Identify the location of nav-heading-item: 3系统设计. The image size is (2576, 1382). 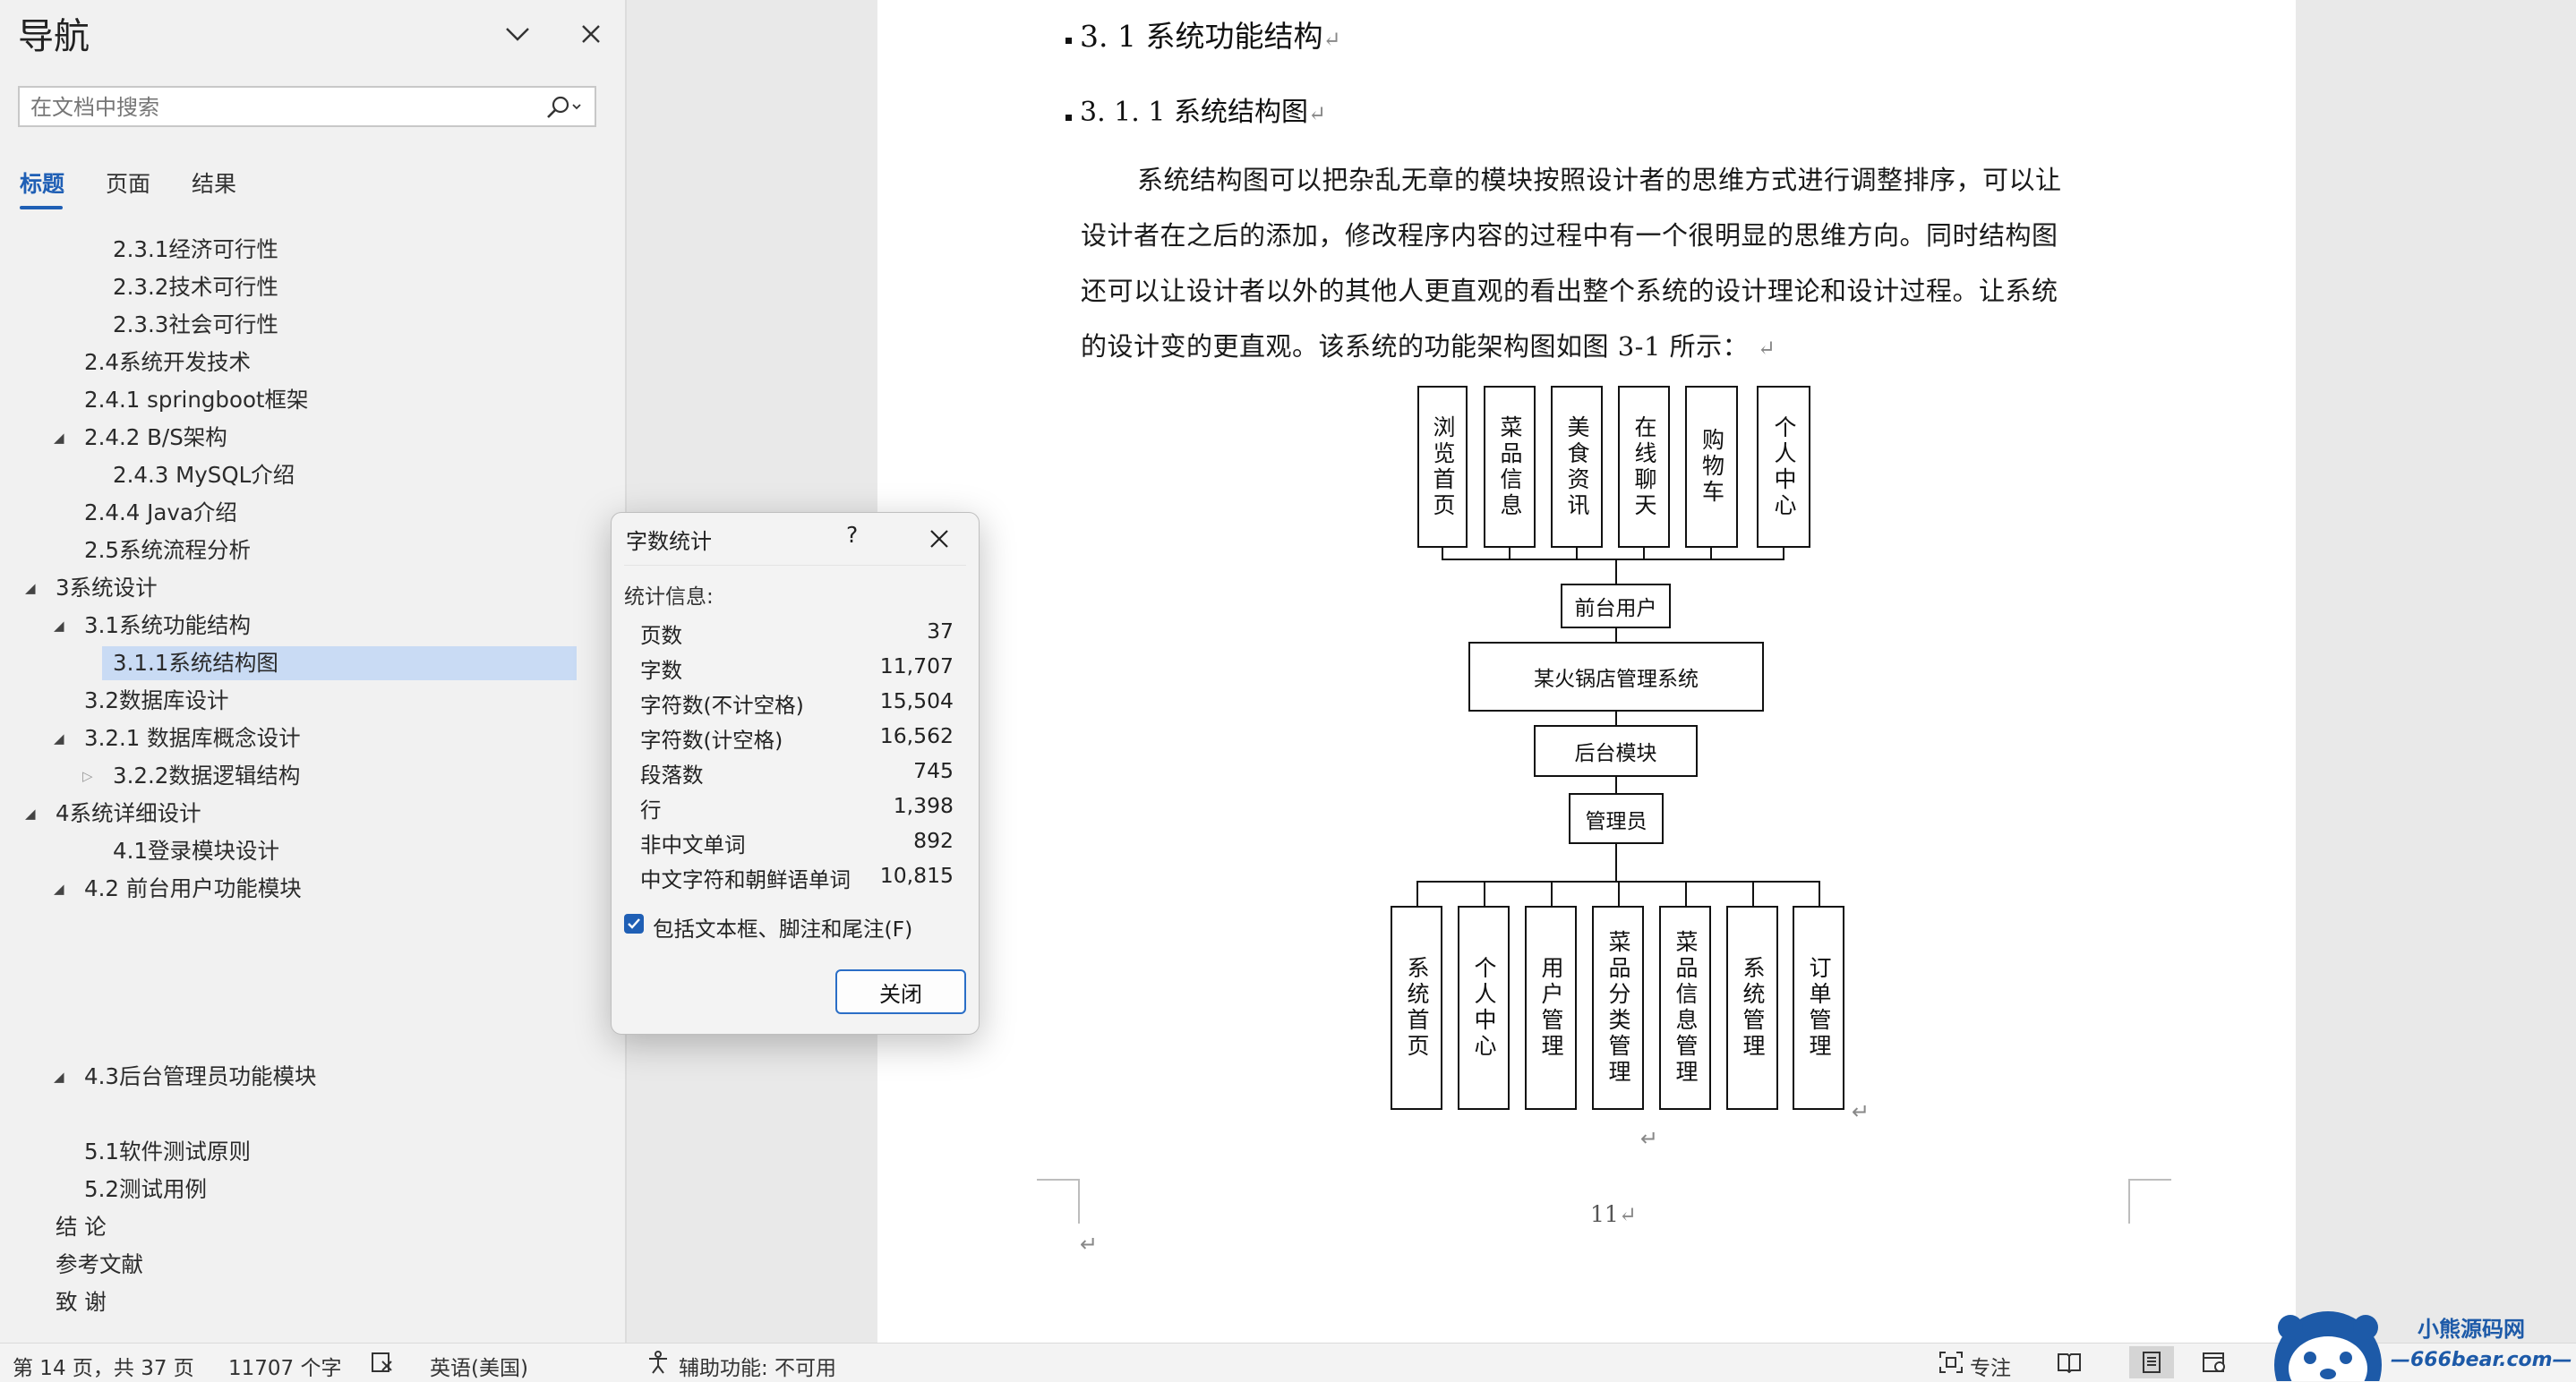
(107, 588).